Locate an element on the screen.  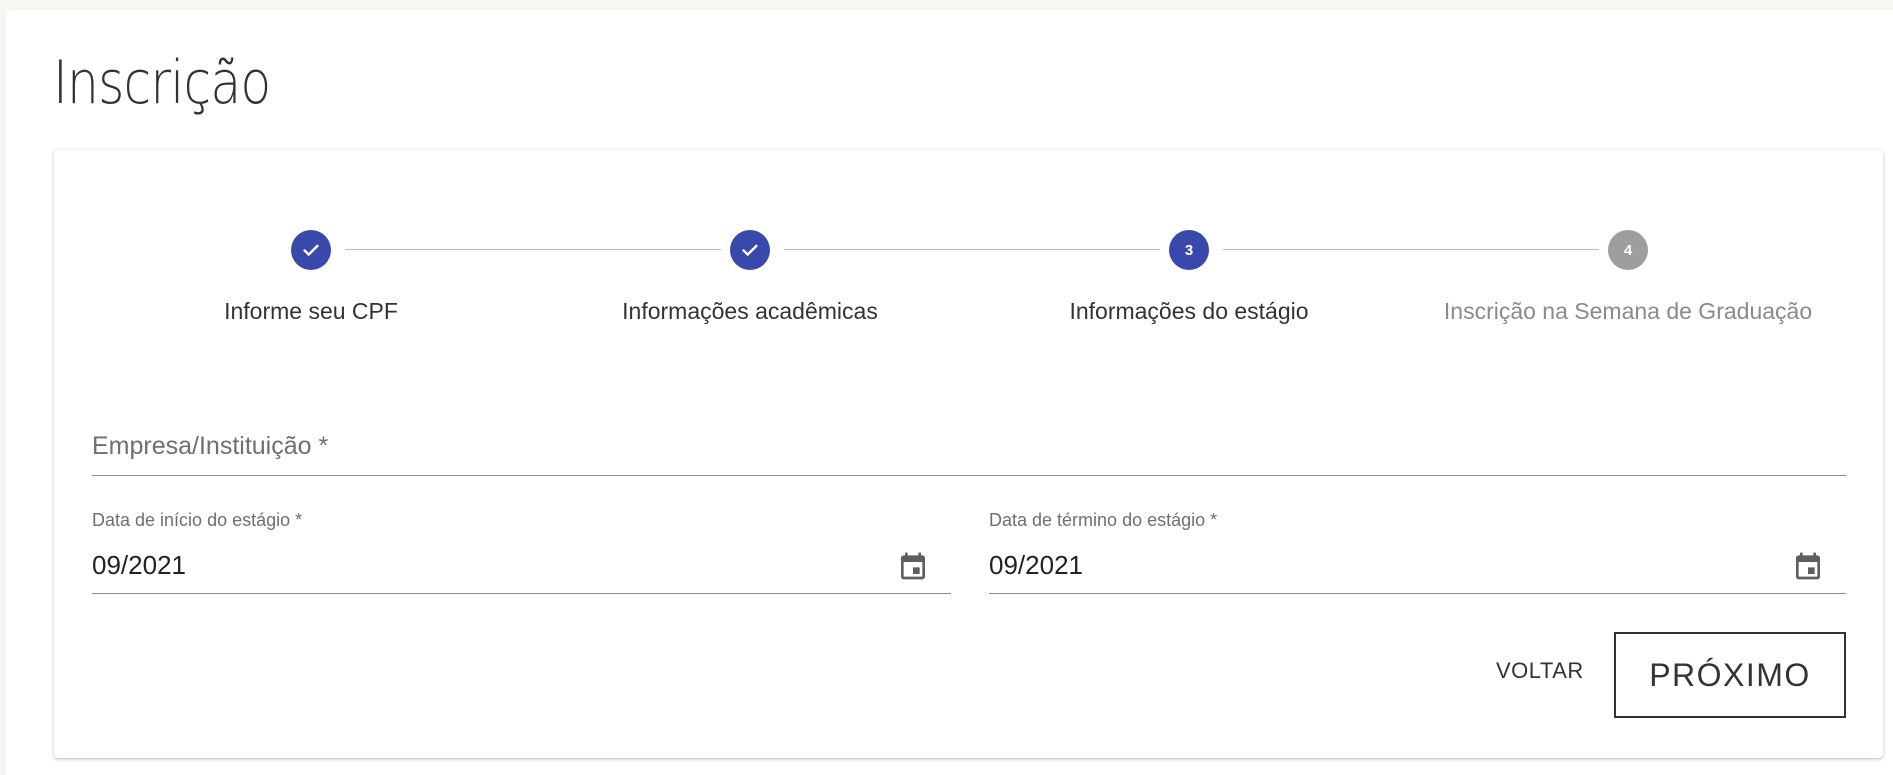
next-button: PRÓXIMO is located at coordinates (1730, 675).